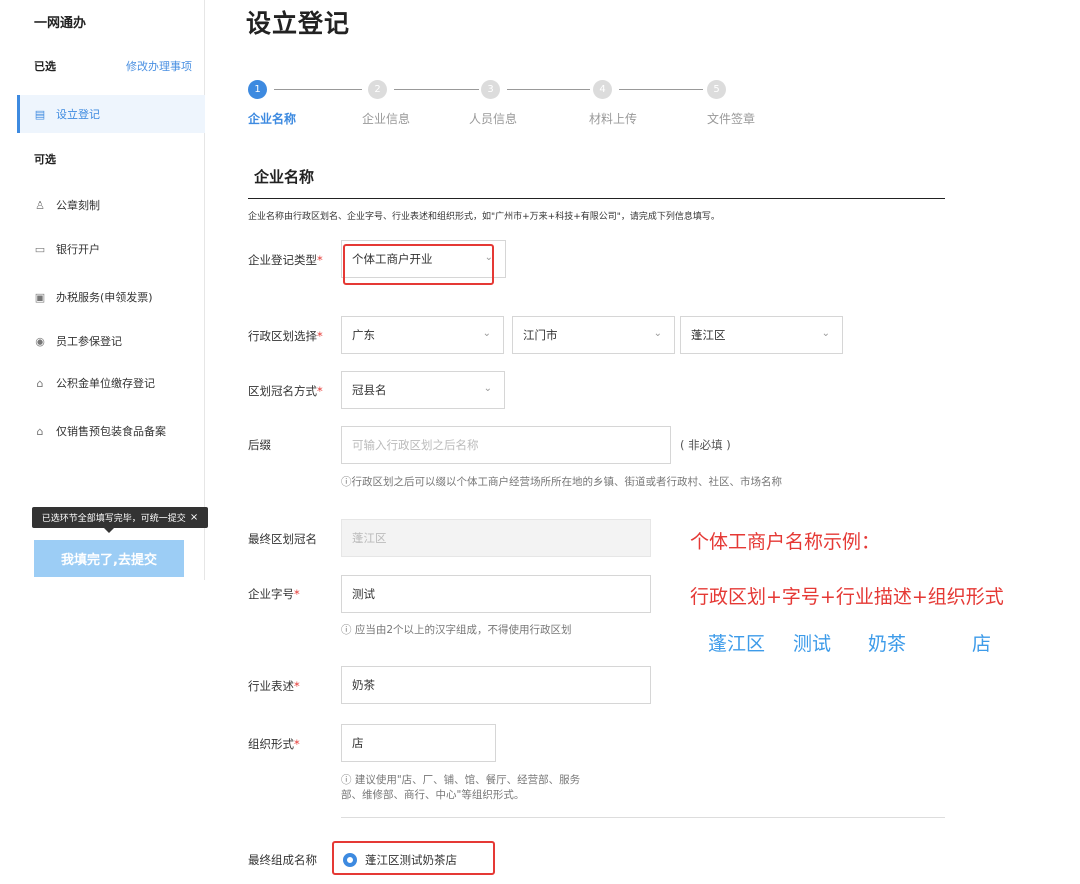  I want to click on suffix-label: 后缀, so click(259, 445).